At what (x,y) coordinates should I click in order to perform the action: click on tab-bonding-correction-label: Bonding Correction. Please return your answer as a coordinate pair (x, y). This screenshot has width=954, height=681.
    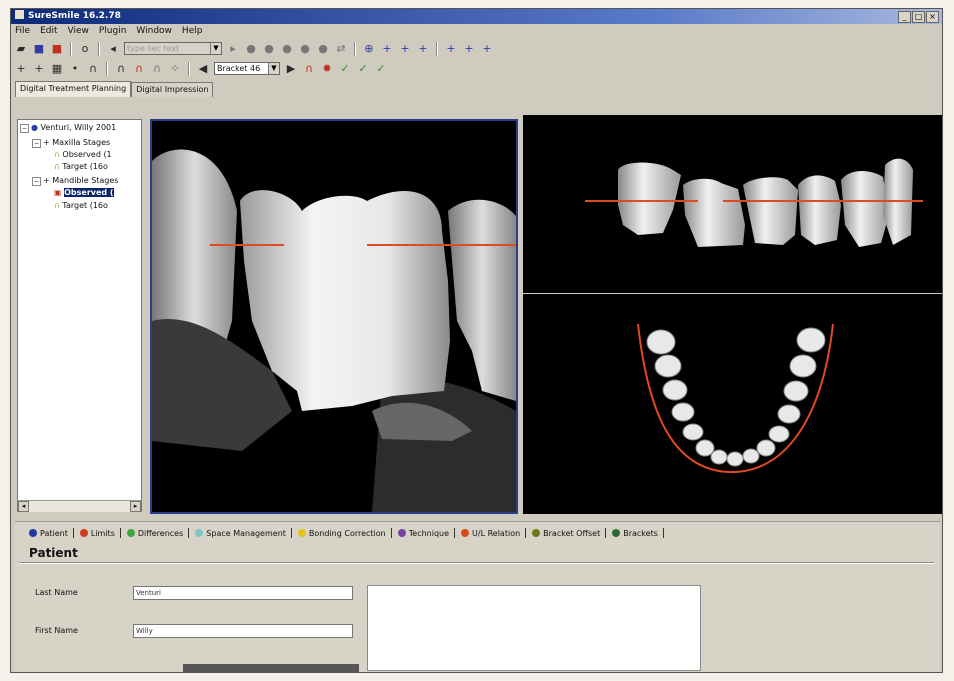
    Looking at the image, I should click on (347, 533).